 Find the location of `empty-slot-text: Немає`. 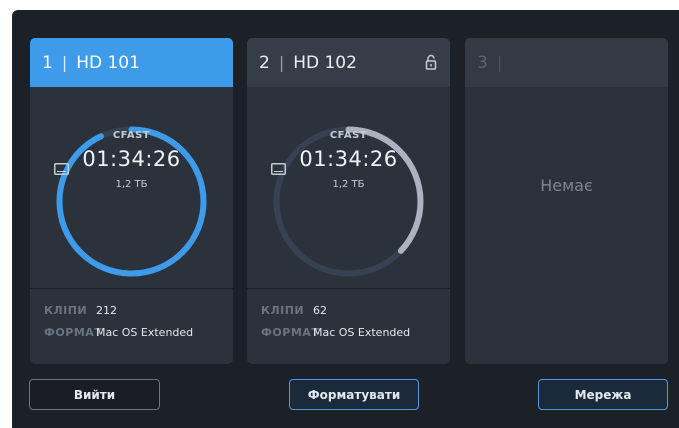

empty-slot-text: Немає is located at coordinates (566, 185).